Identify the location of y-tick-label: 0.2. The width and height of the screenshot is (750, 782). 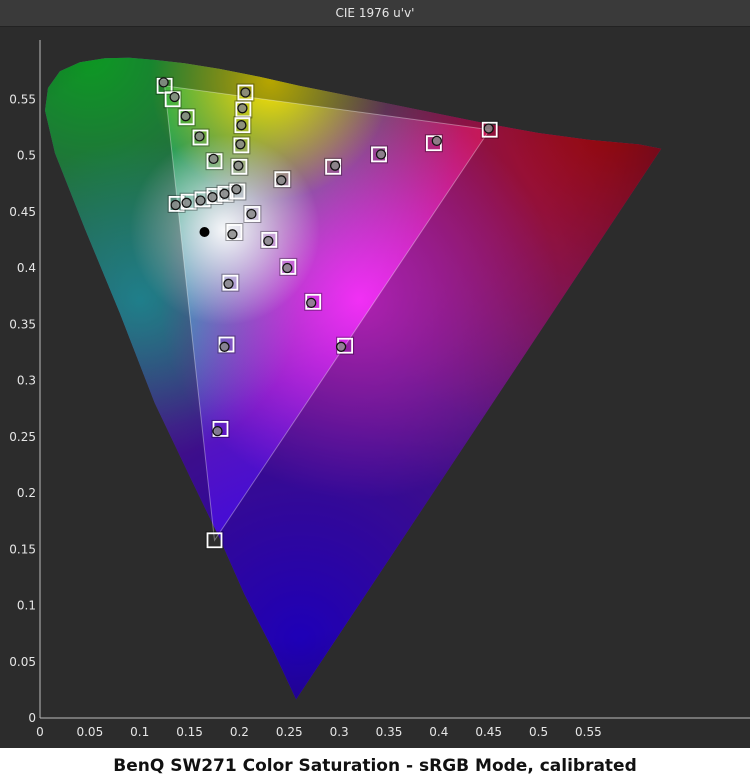
(26, 493).